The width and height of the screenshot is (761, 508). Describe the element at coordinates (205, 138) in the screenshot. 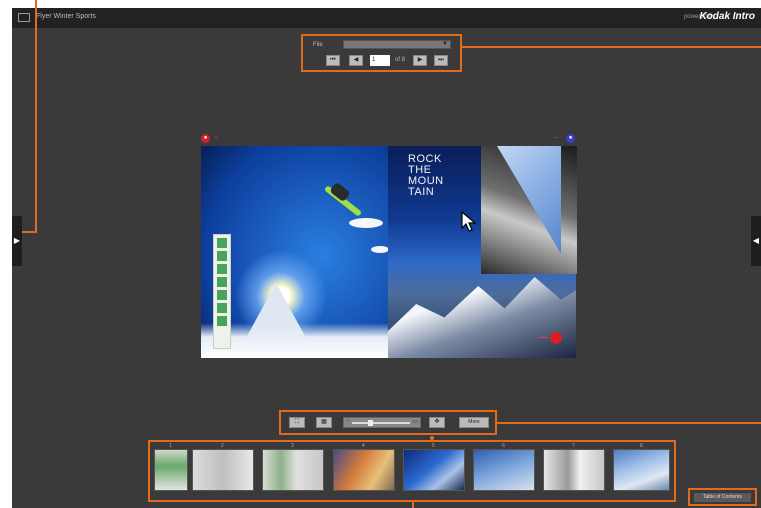

I see `left-page-marker-icon: ●` at that location.